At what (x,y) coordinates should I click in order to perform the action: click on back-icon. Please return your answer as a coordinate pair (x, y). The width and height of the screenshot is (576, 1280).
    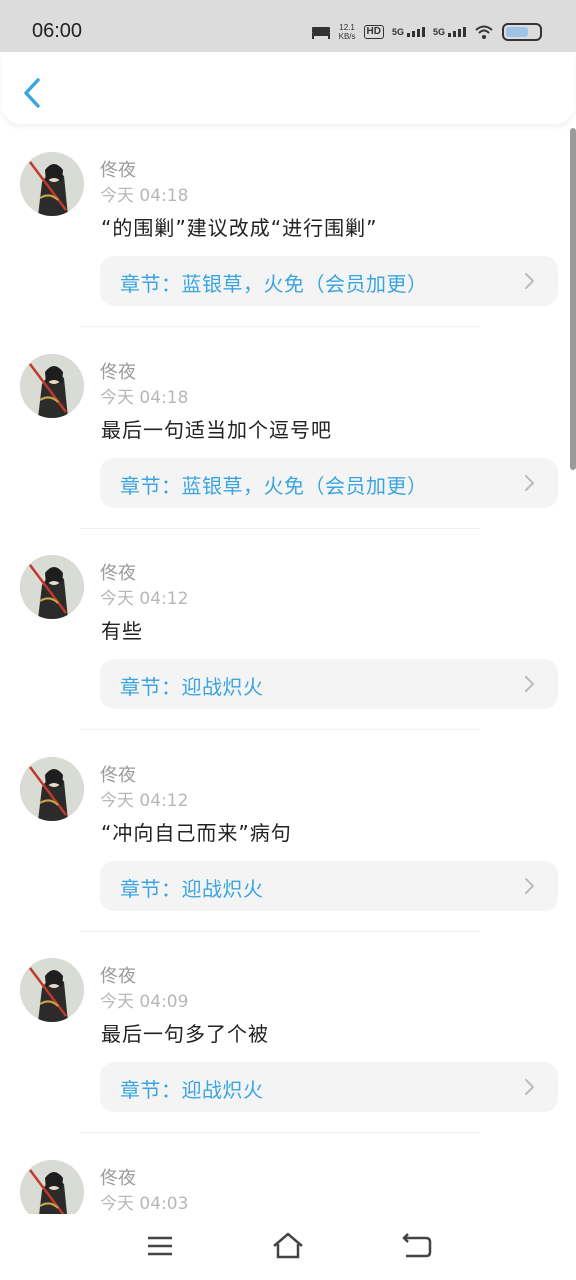
    Looking at the image, I should click on (417, 1245).